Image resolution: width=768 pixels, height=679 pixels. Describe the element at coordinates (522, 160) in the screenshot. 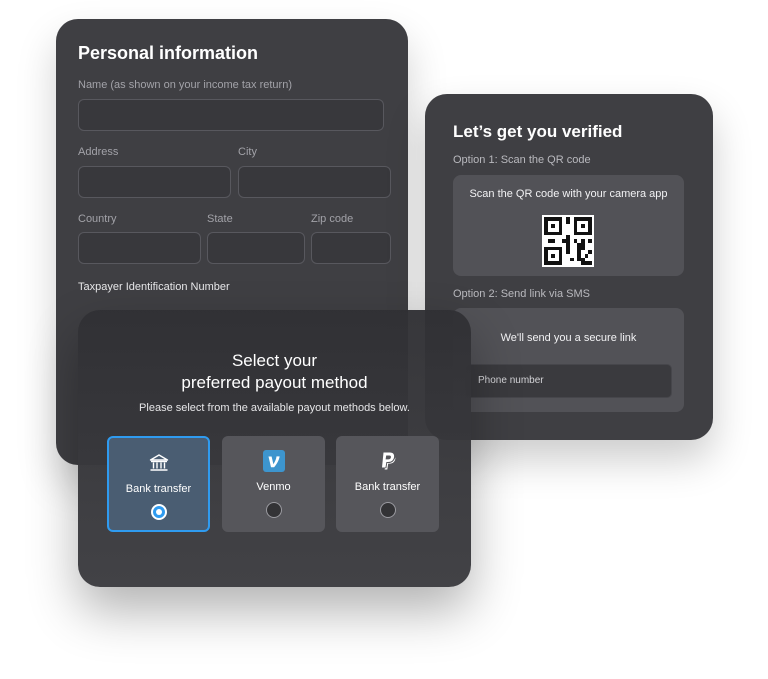

I see `option-qr-label: Option 1: Scan the QR code` at that location.